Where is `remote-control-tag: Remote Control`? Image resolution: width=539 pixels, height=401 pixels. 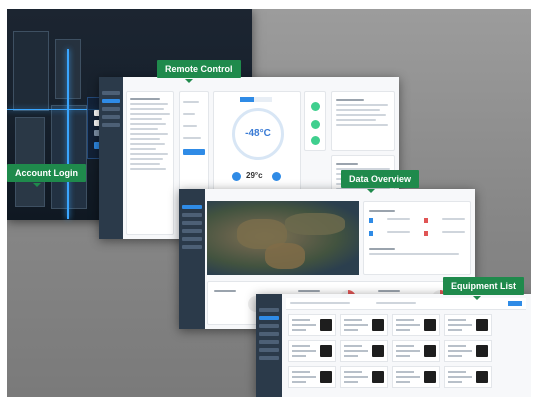 remote-control-tag: Remote Control is located at coordinates (199, 69).